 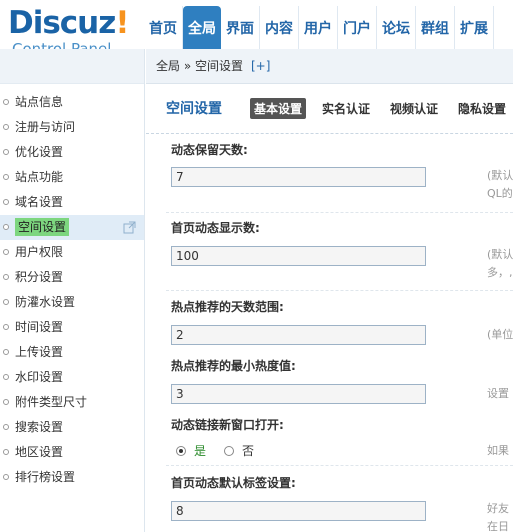 What do you see at coordinates (498, 517) in the screenshot?
I see `default-tab-hint: 好友 在日` at bounding box center [498, 517].